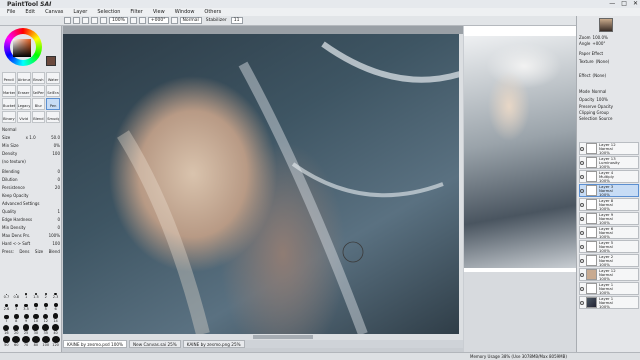  I want to click on menu-others: Others, so click(212, 12).